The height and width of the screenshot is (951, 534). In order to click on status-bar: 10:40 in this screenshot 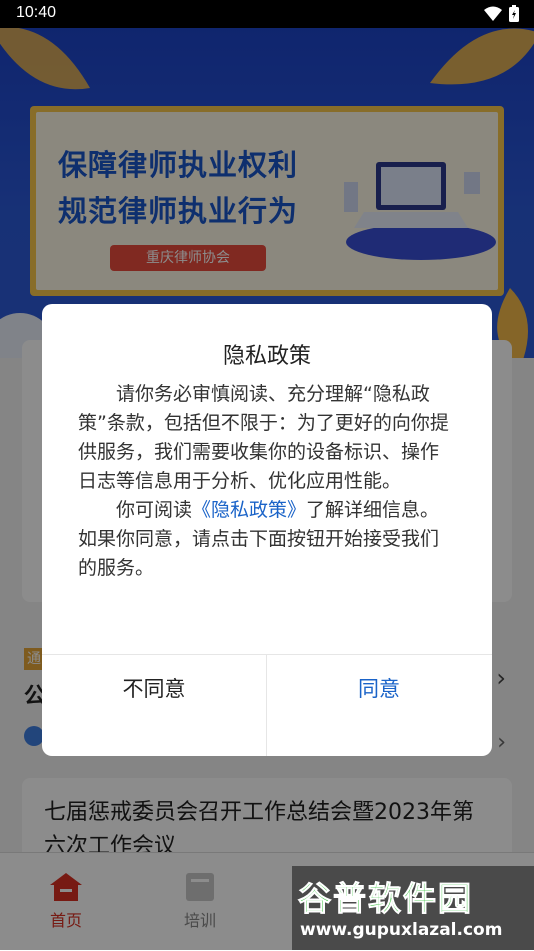, I will do `click(267, 14)`.